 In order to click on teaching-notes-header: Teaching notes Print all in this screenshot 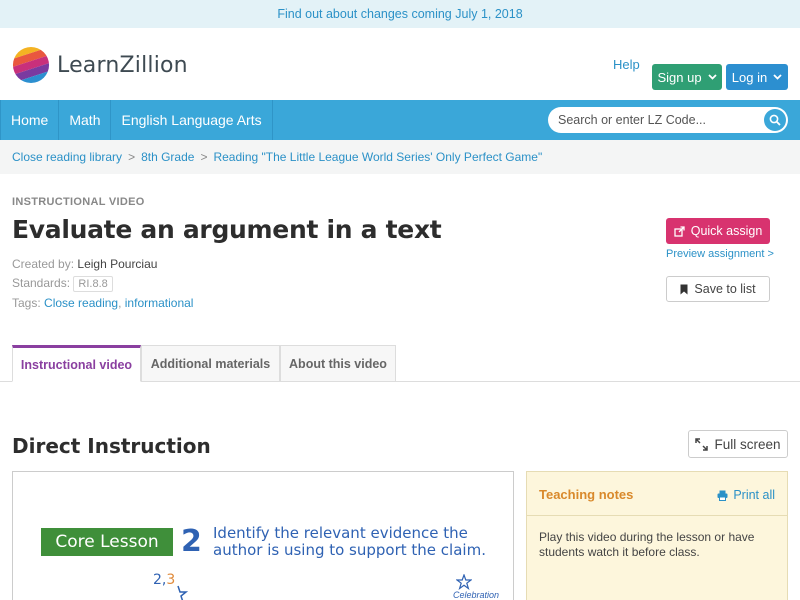, I will do `click(657, 494)`.